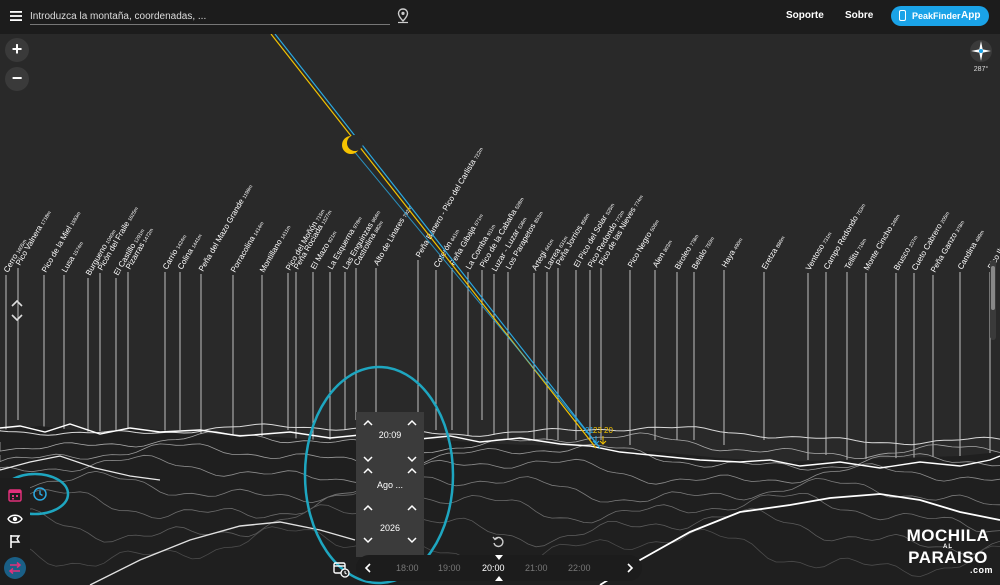  What do you see at coordinates (478, 154) in the screenshot?
I see `peak-elevation: 722m` at bounding box center [478, 154].